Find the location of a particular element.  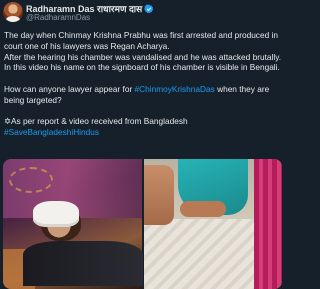

author-handle: @RadharamnDas is located at coordinates (58, 17).